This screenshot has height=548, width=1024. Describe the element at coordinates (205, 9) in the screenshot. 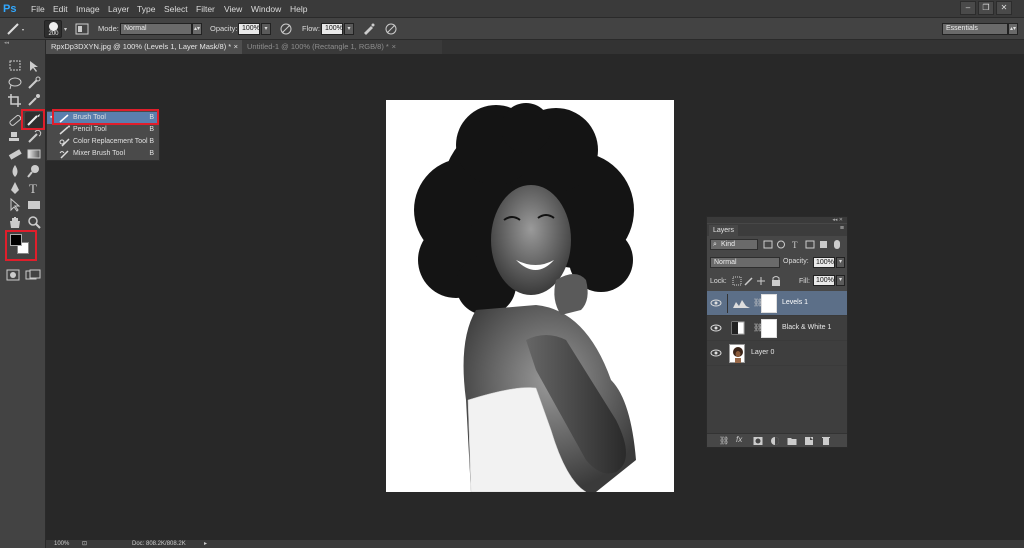

I see `menu-filter: Filter` at that location.